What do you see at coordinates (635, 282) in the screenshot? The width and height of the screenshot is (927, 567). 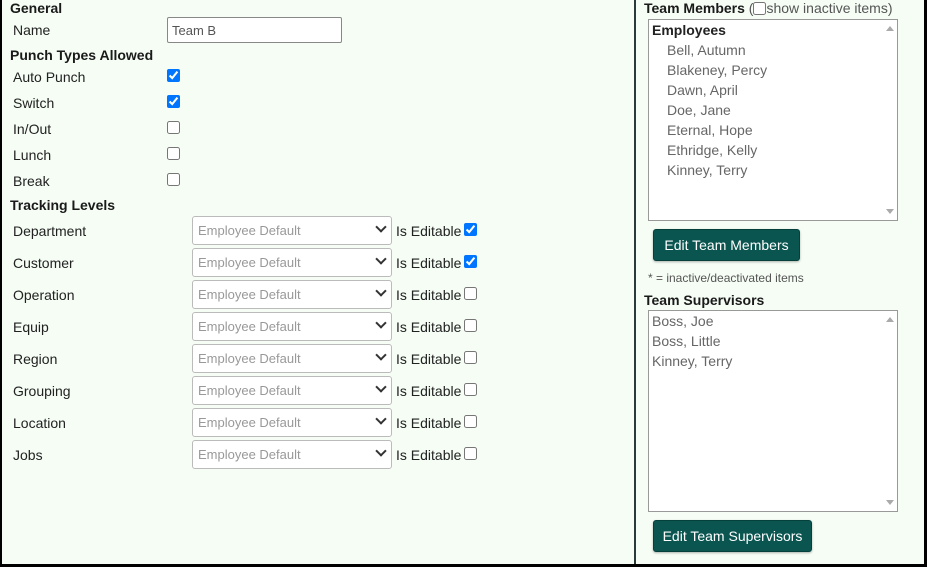 I see `column-divider` at bounding box center [635, 282].